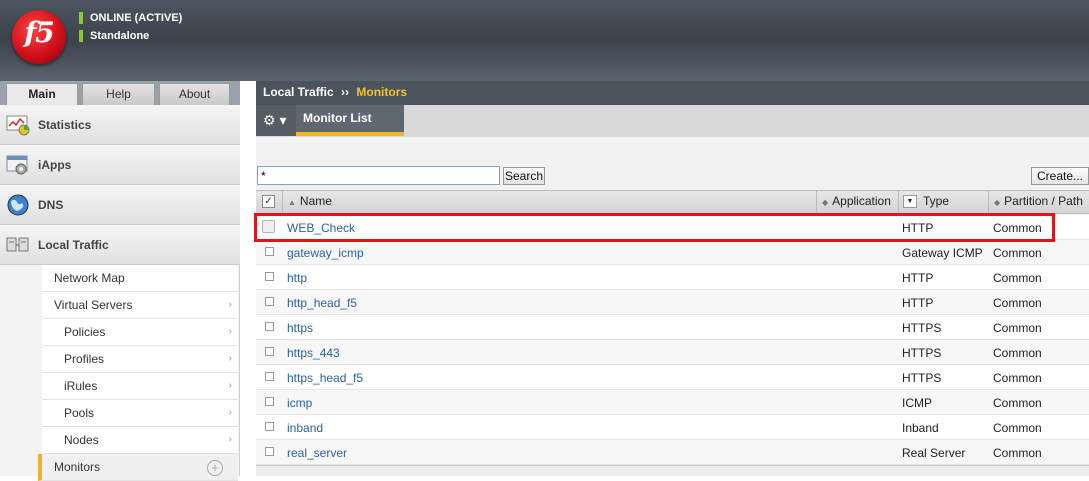 The image size is (1089, 481). What do you see at coordinates (305, 428) in the screenshot?
I see `monitor-name-link: inband` at bounding box center [305, 428].